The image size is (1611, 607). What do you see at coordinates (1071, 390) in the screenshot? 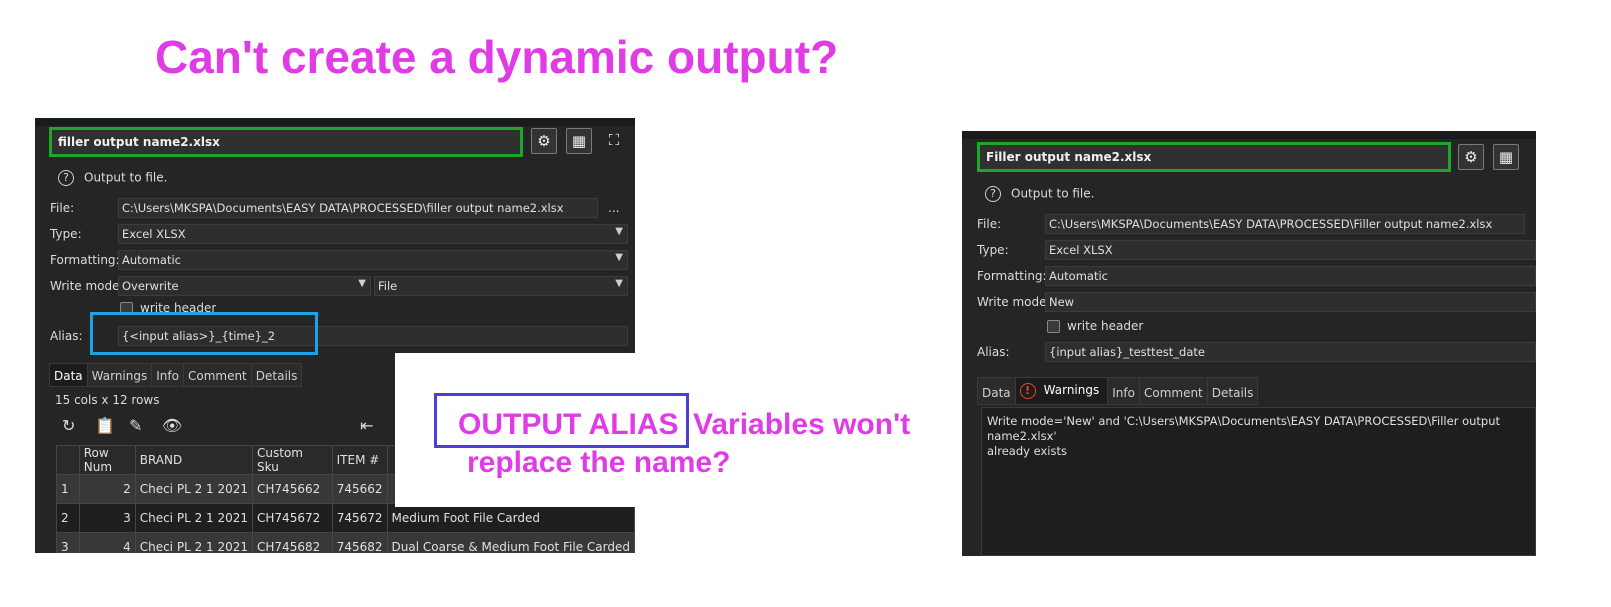
I see `tab-warnings-label: Warnings` at bounding box center [1071, 390].